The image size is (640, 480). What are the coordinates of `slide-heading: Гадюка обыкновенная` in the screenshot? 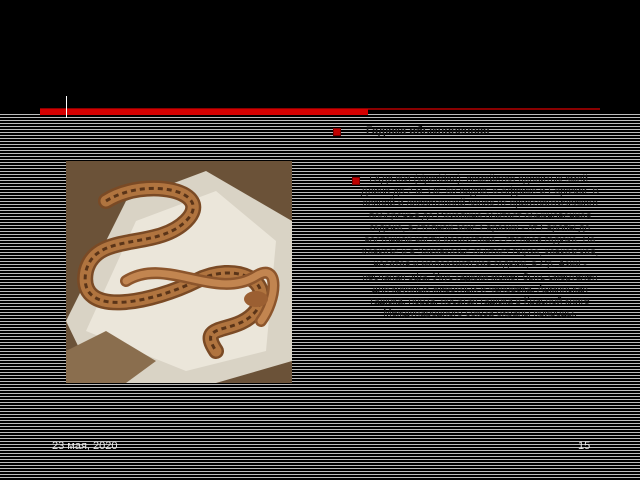 It's located at (428, 131).